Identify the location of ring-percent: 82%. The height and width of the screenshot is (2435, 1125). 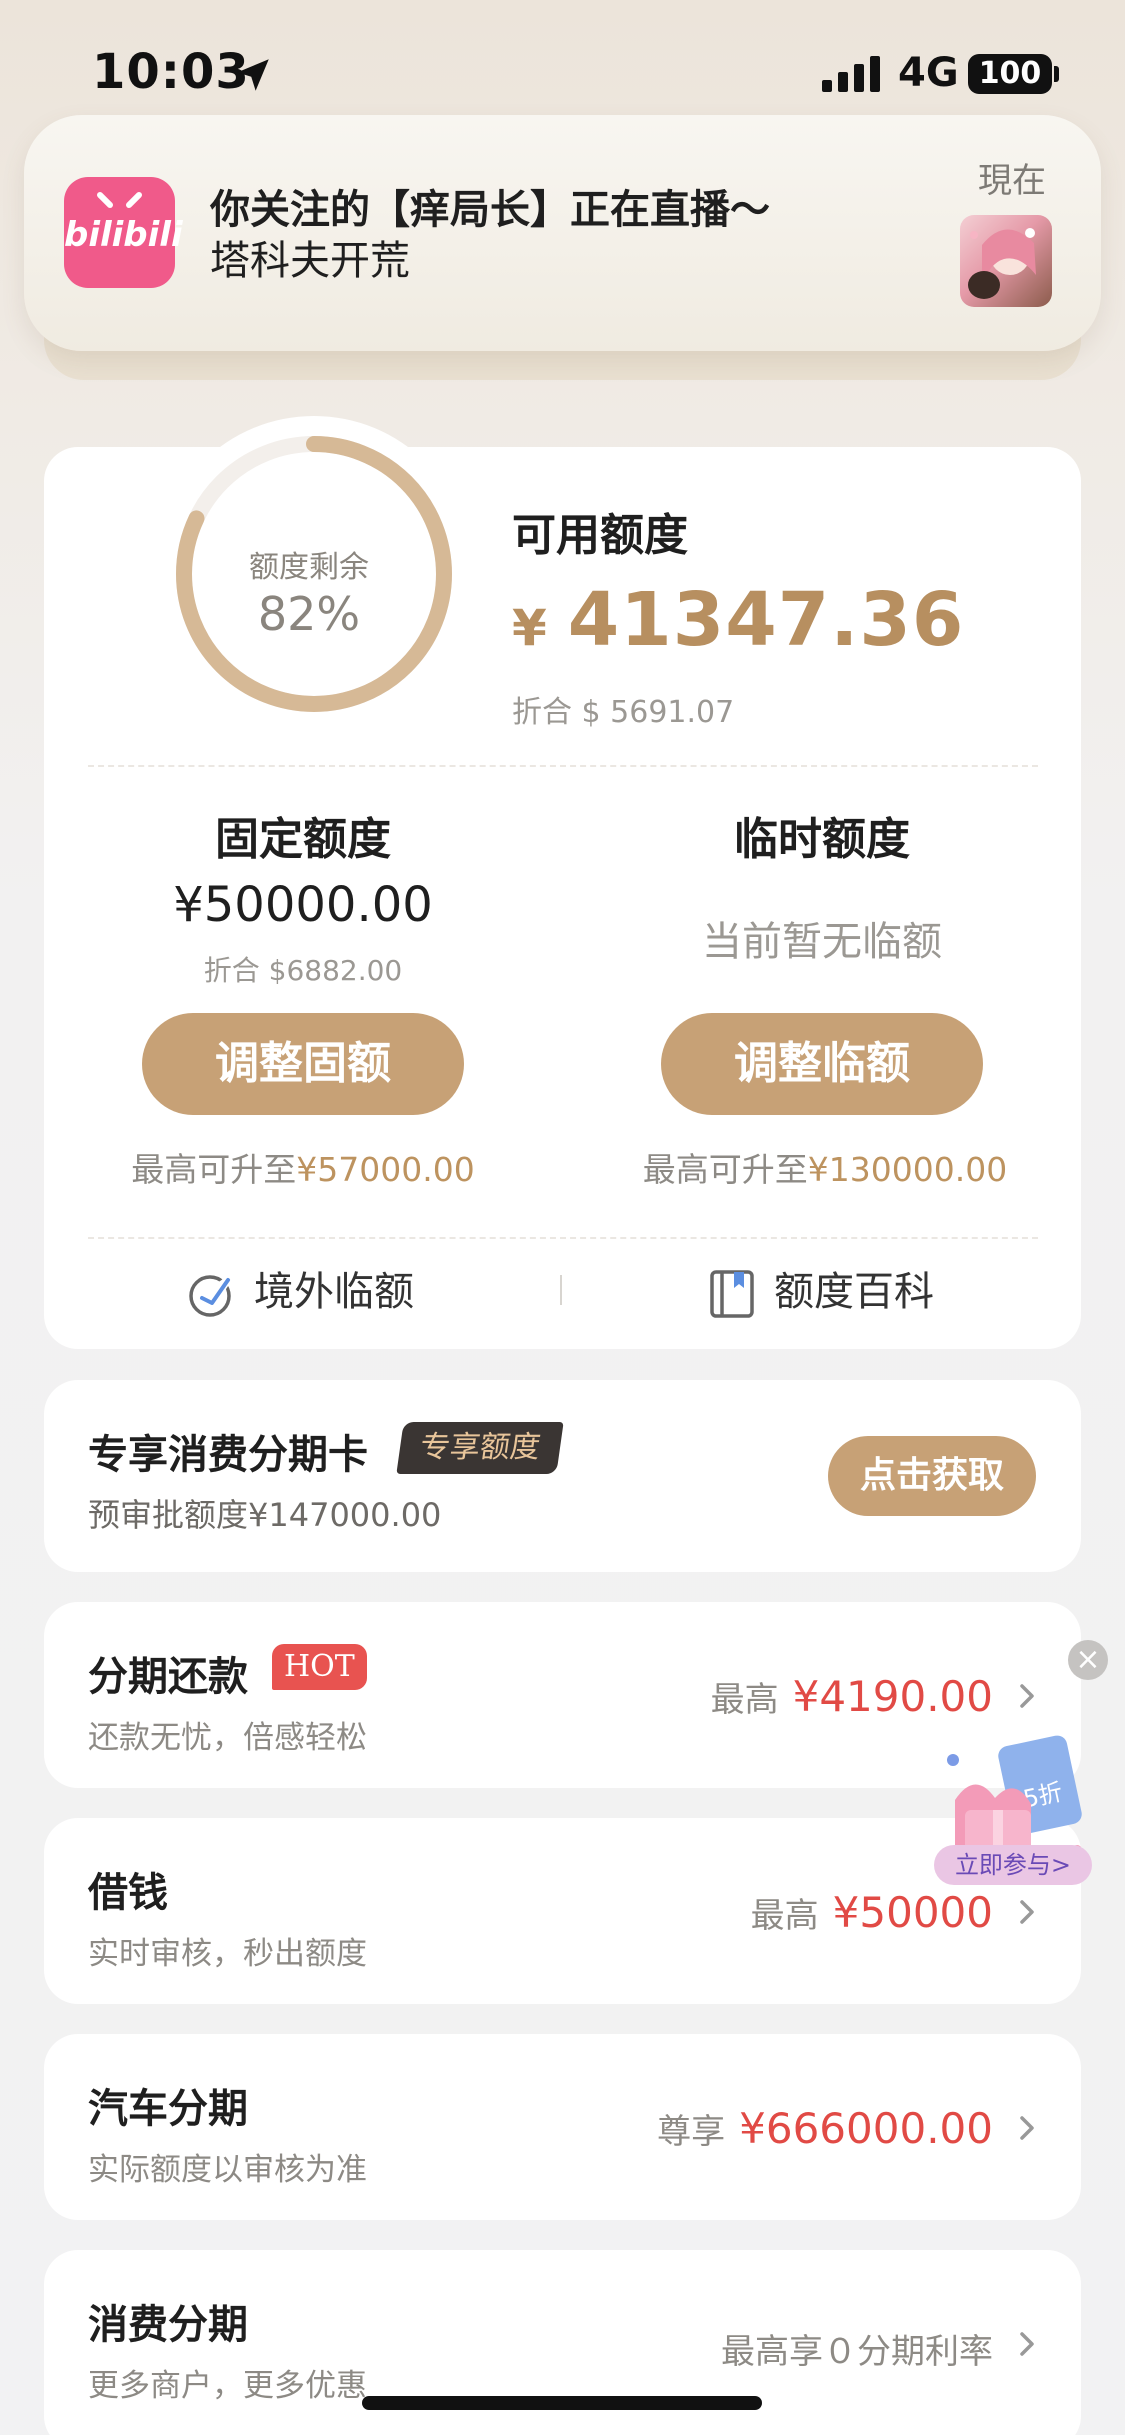
(309, 614).